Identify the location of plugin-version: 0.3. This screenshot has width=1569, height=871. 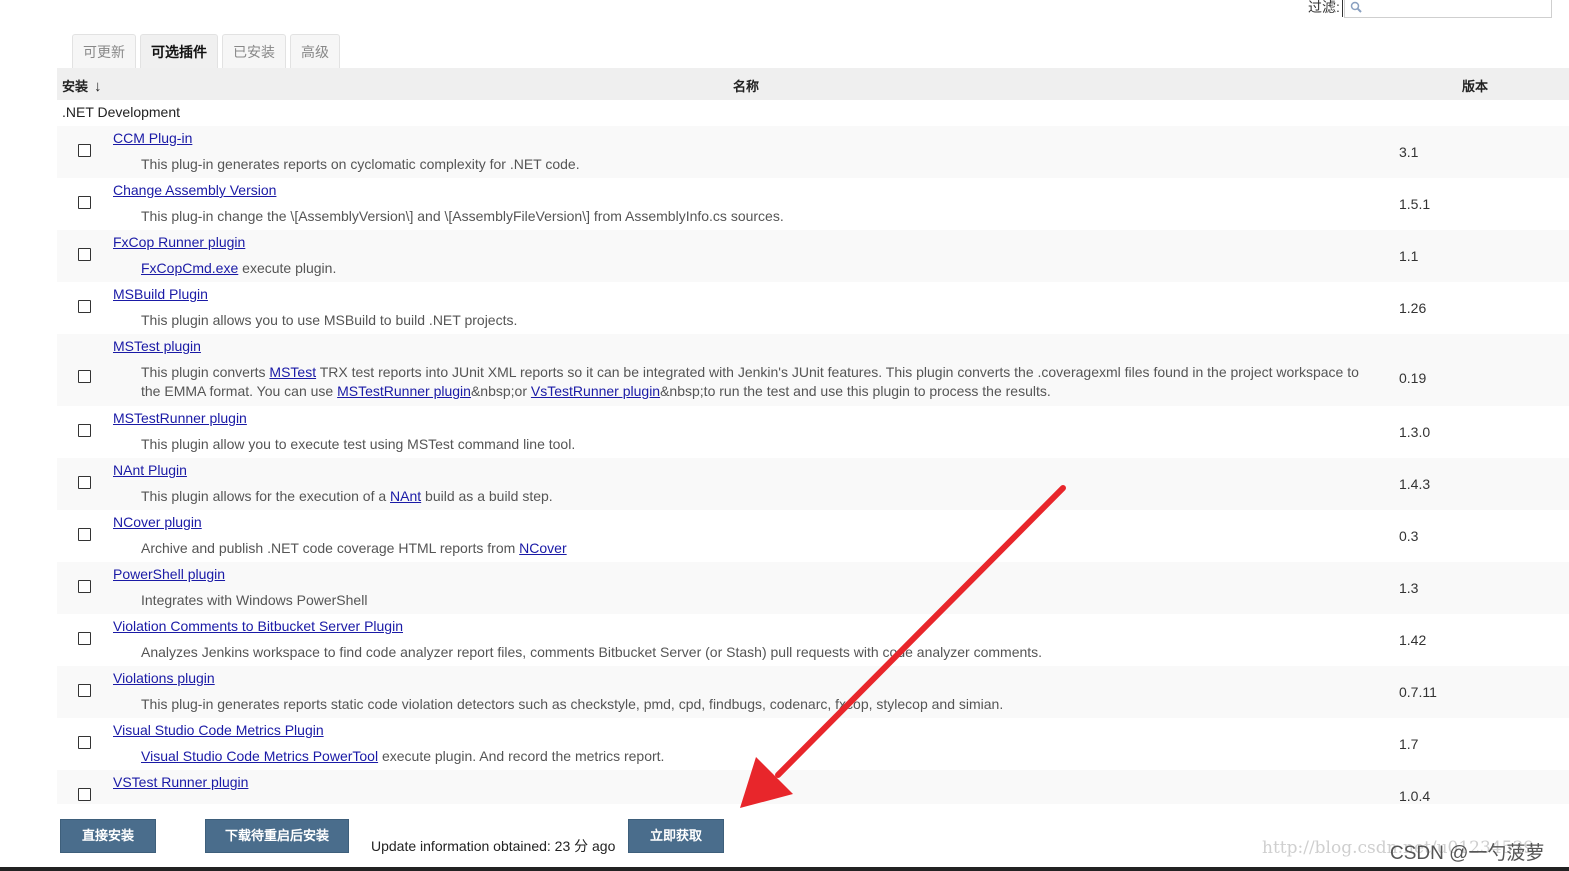
(1409, 536).